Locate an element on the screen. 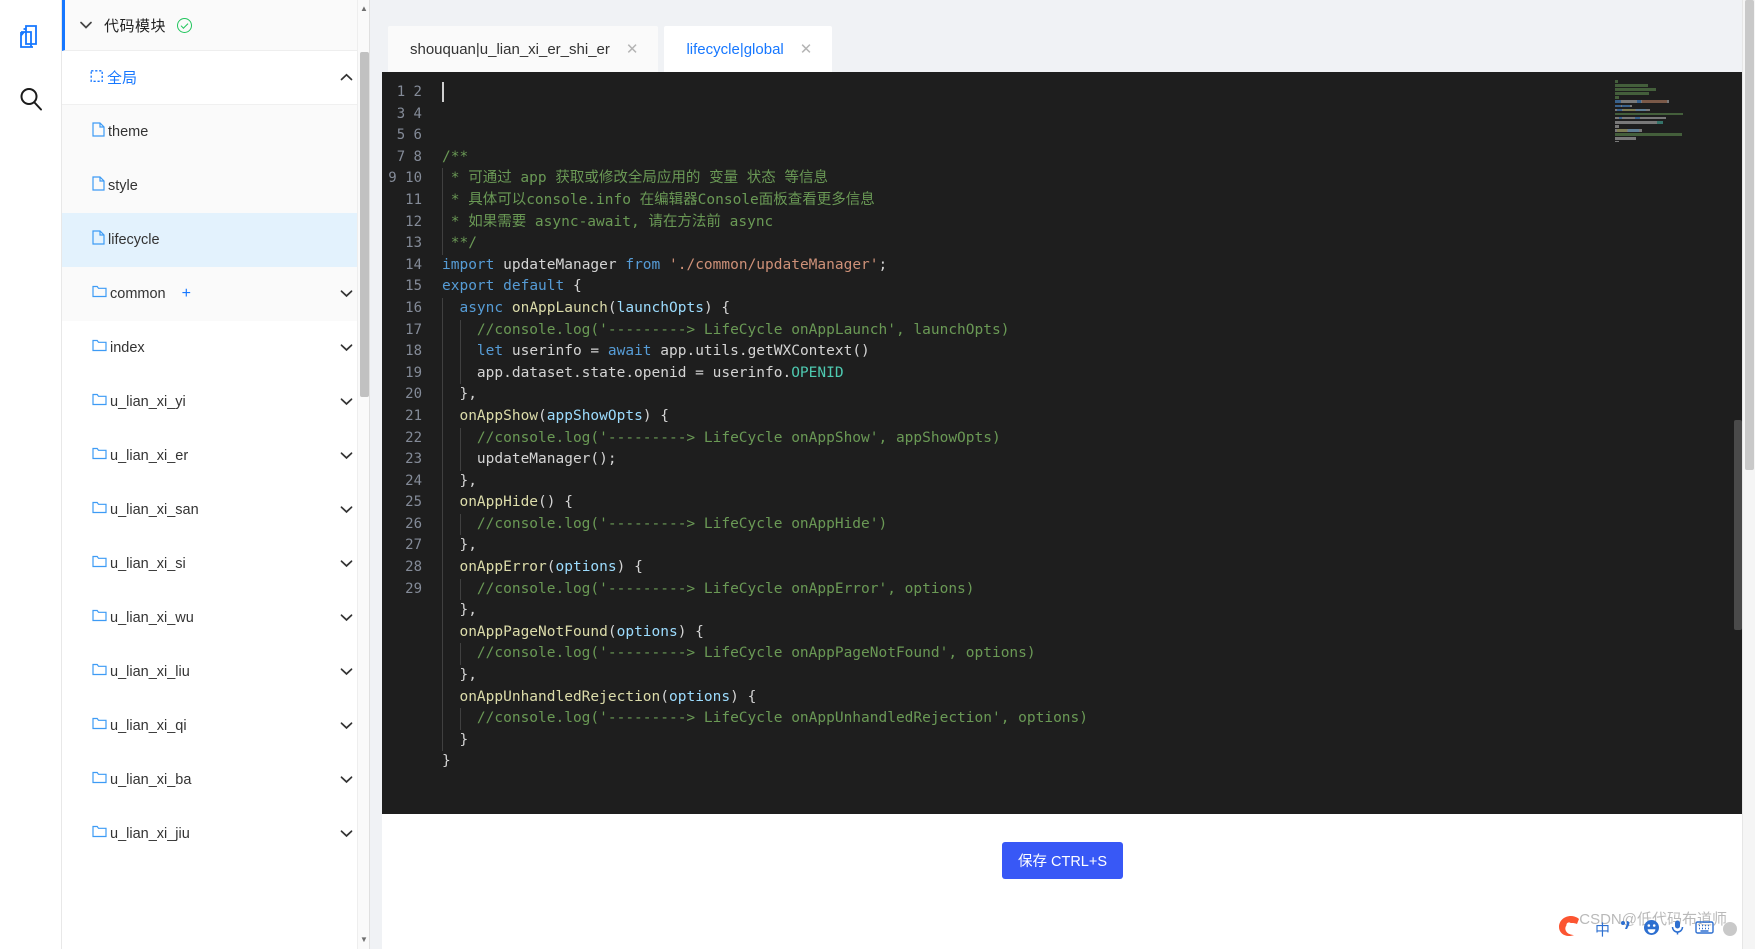  tab-shouquan: shouquan|u_lian_xi_er_shi_er ✕ is located at coordinates (523, 49).